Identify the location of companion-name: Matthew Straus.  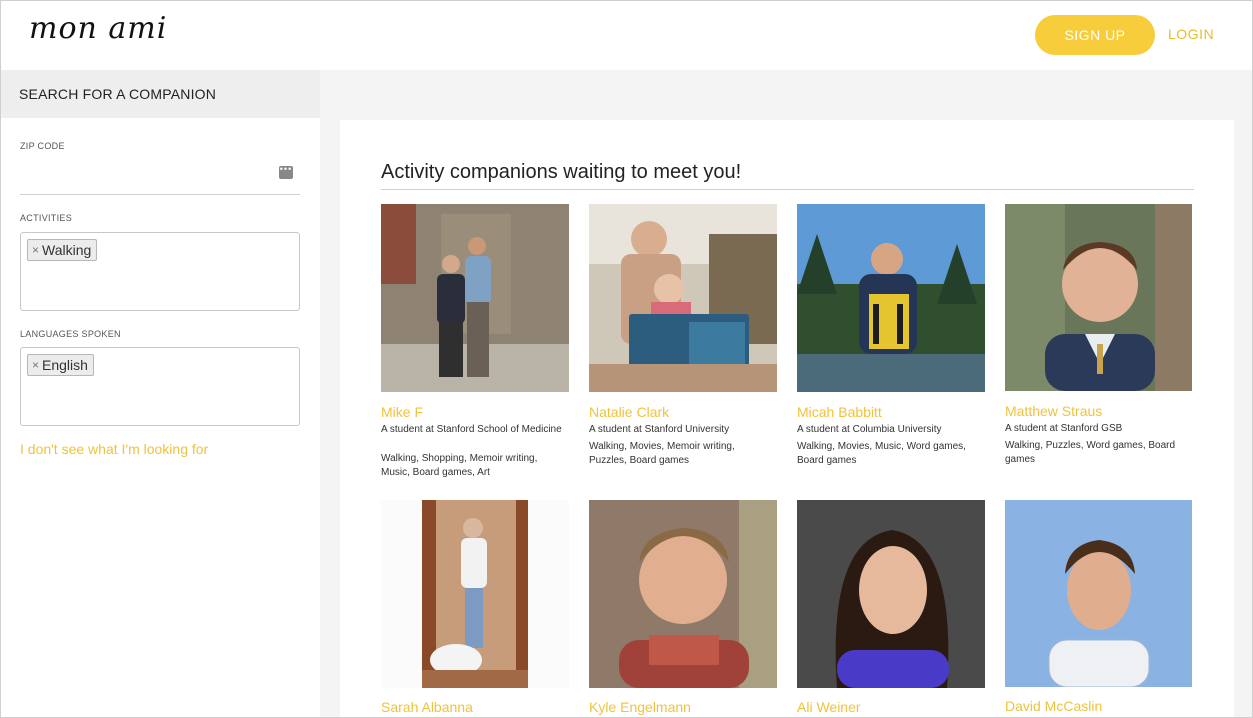
(1053, 411).